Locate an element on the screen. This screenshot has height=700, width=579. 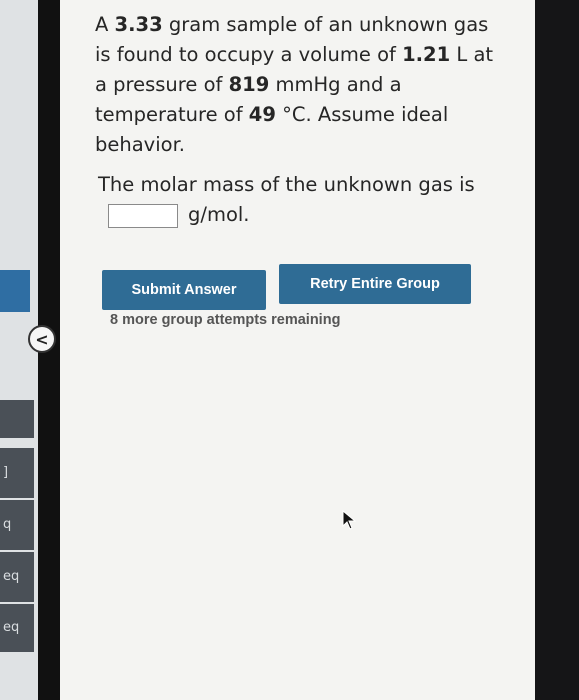
sidebar-tab-2: ] is located at coordinates (17, 473).